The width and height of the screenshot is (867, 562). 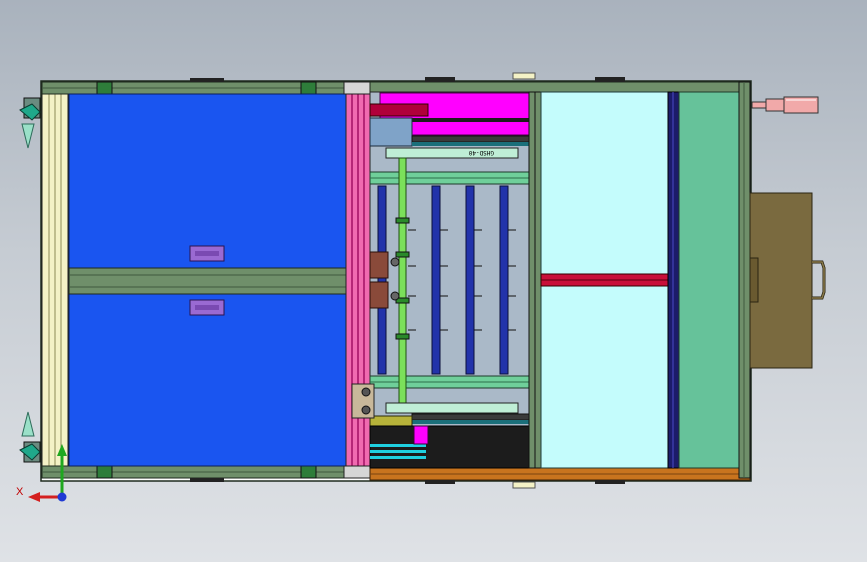 What do you see at coordinates (55, 278) in the screenshot?
I see `left-guide-rail` at bounding box center [55, 278].